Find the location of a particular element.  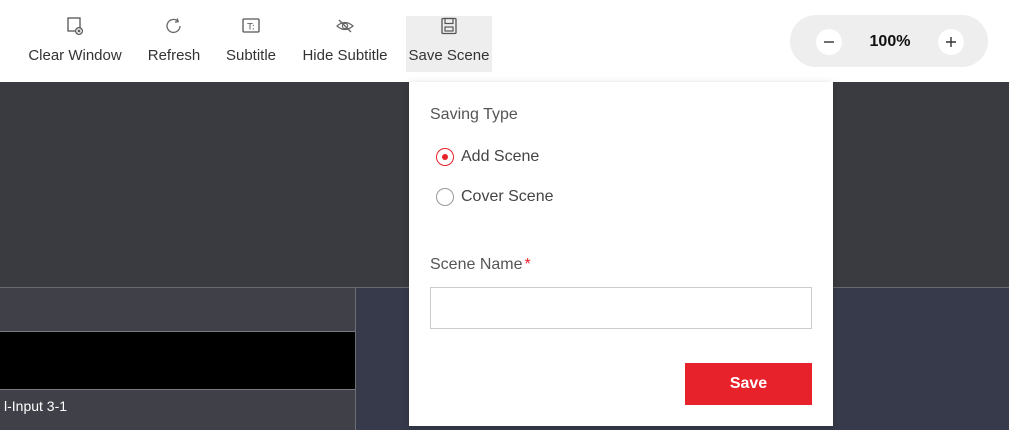

zoom-control: 100% is located at coordinates (889, 41).